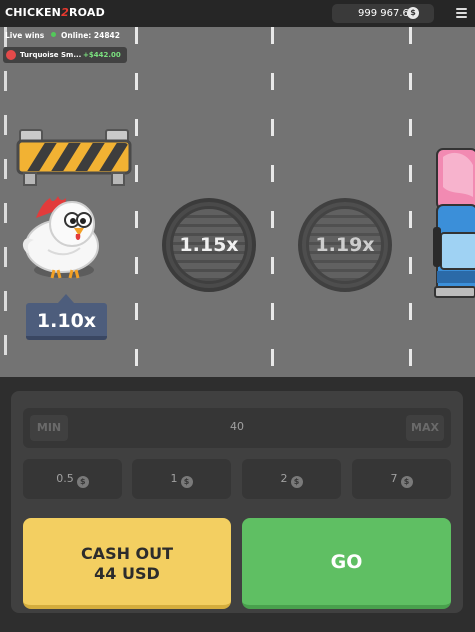 The width and height of the screenshot is (475, 632). I want to click on min-bet-button: MIN, so click(49, 428).